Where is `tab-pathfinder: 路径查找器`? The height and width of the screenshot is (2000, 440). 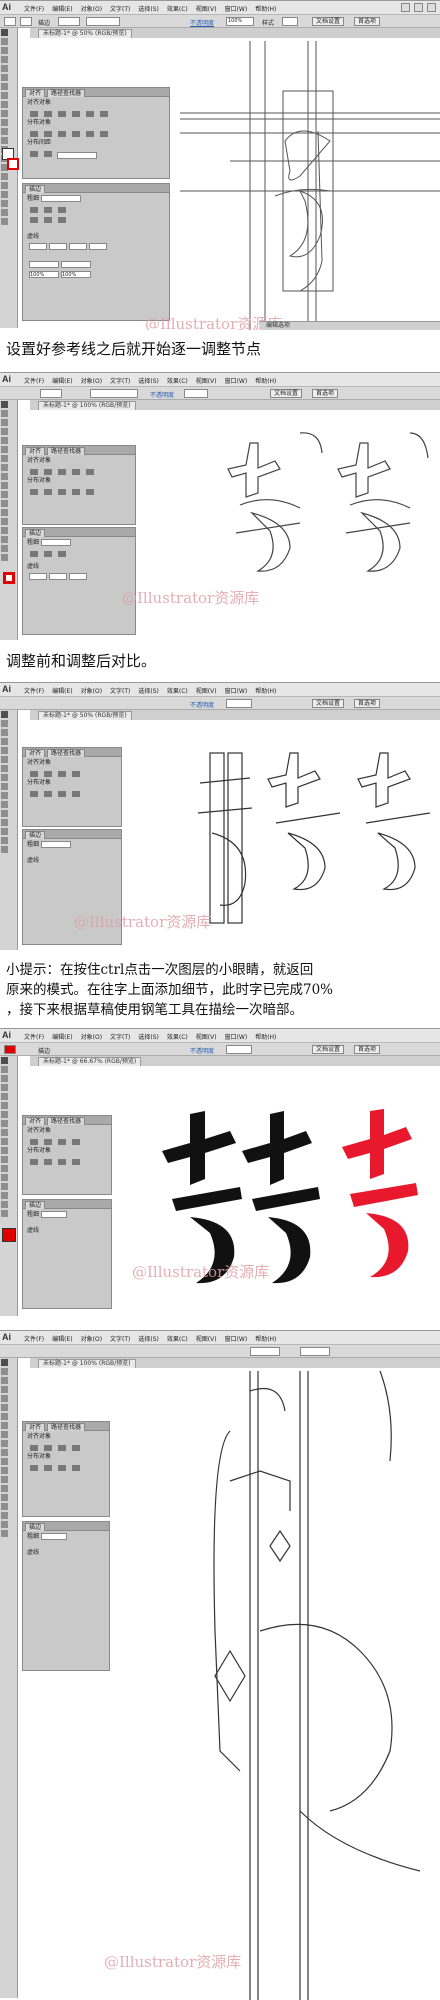
tab-pathfinder: 路径查找器 is located at coordinates (65, 93).